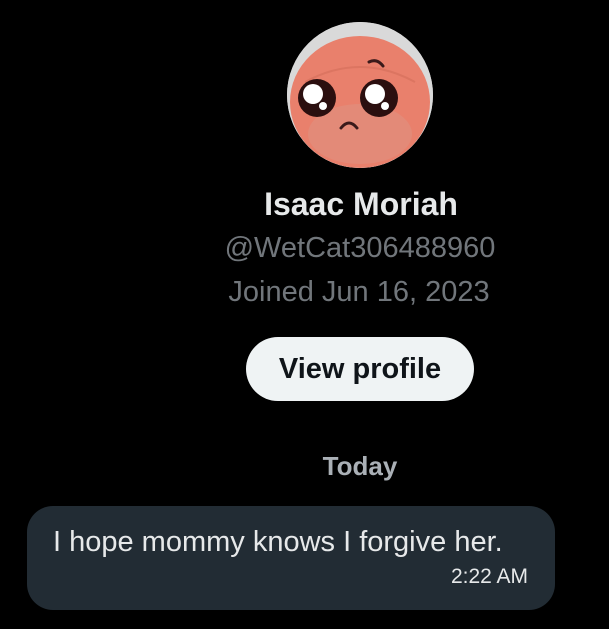  Describe the element at coordinates (359, 292) in the screenshot. I see `joined-date: Joined Jun 16, 2023` at that location.